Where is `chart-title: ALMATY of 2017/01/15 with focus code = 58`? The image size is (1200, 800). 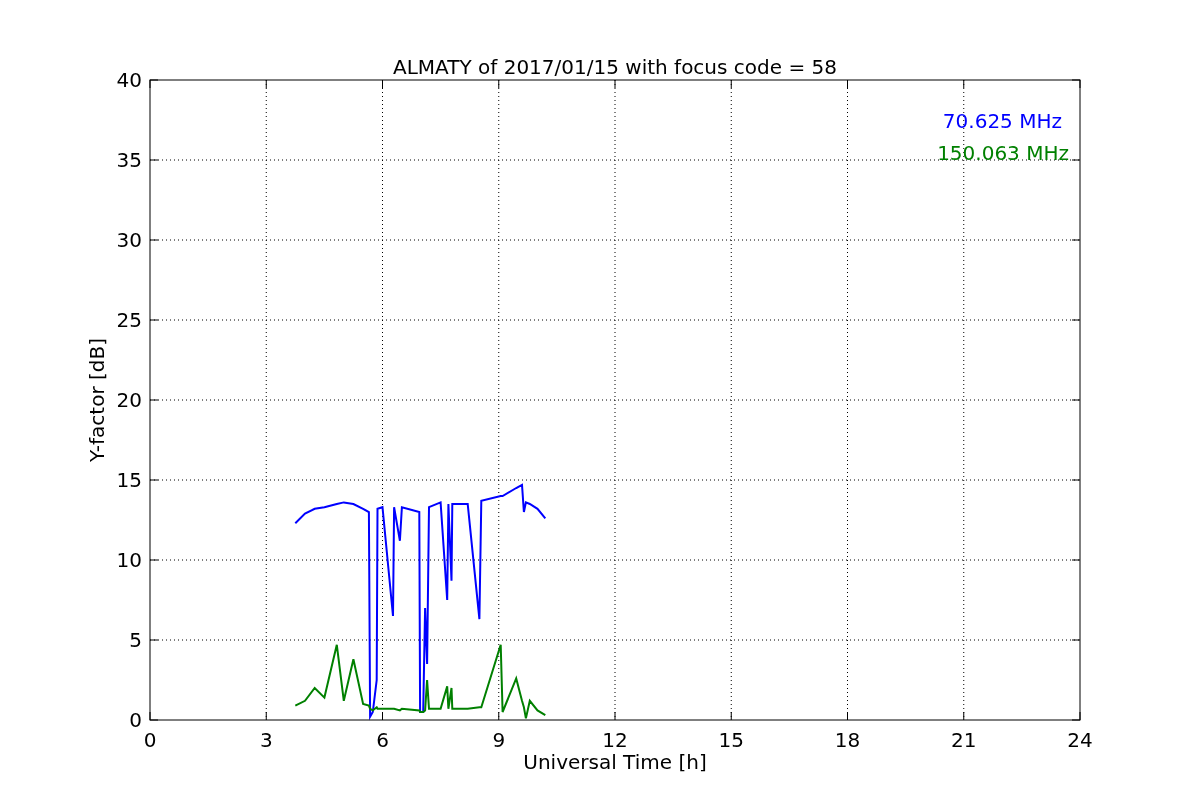 chart-title: ALMATY of 2017/01/15 with focus code = 58 is located at coordinates (615, 67).